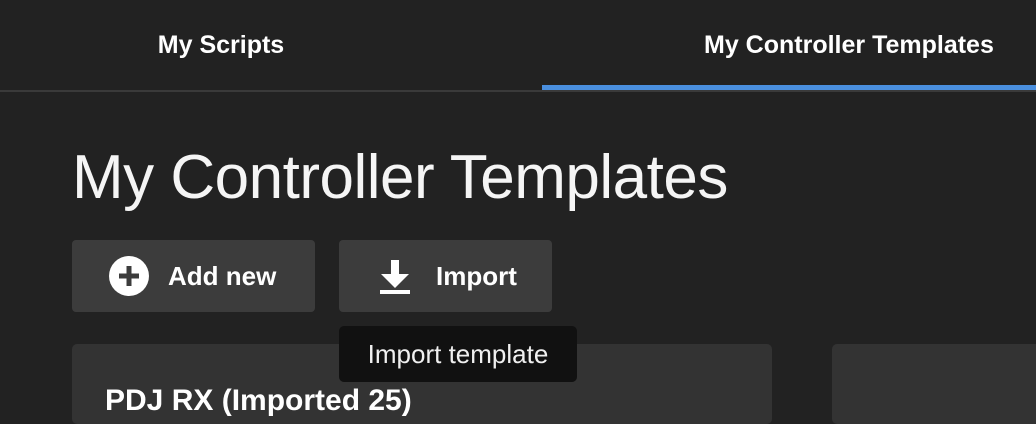  I want to click on tab-my-scripts: My Scripts, so click(221, 45).